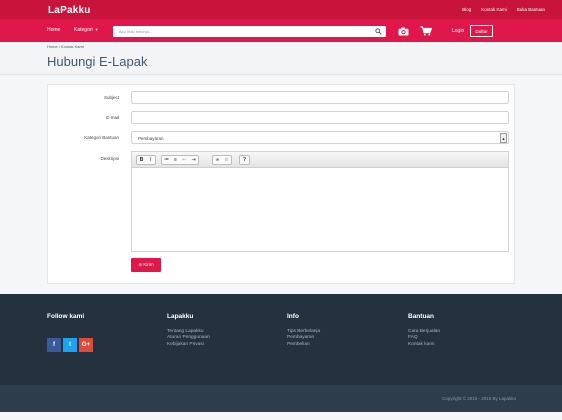  What do you see at coordinates (320, 117) in the screenshot?
I see `email-field` at bounding box center [320, 117].